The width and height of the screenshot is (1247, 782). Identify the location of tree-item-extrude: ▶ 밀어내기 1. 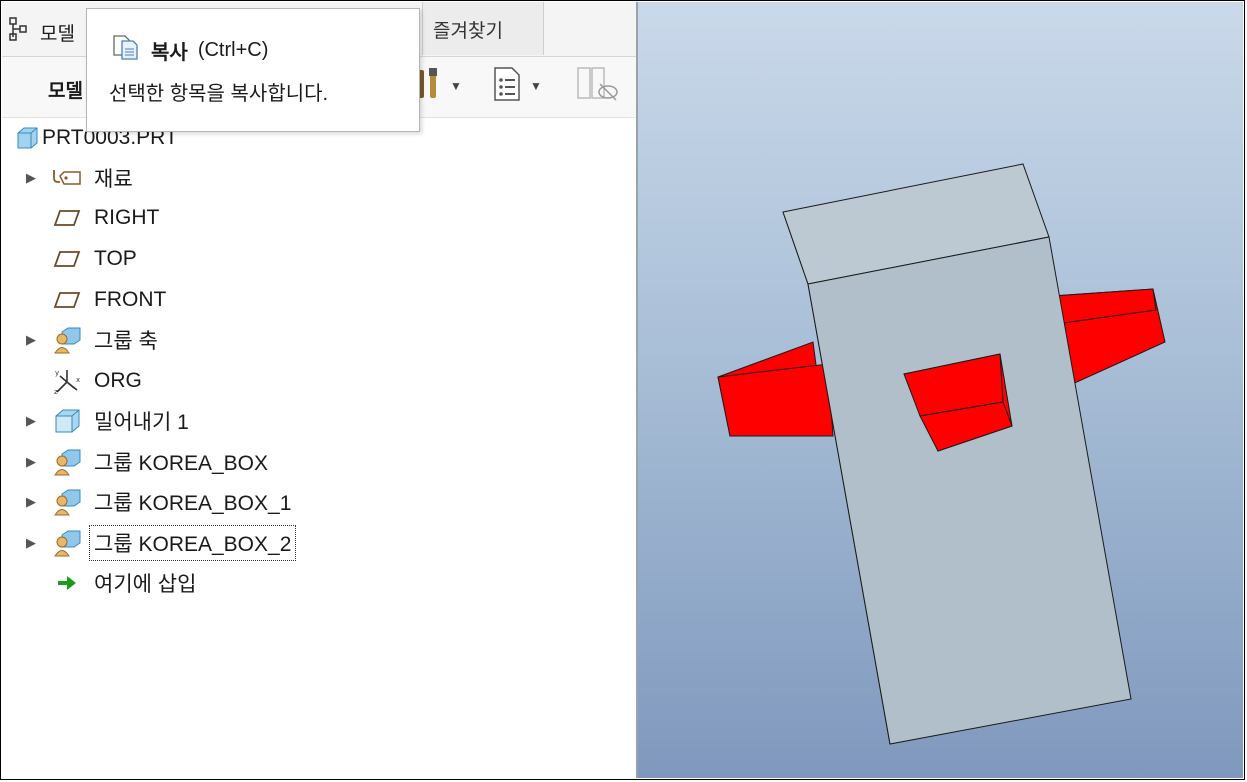
(319, 421).